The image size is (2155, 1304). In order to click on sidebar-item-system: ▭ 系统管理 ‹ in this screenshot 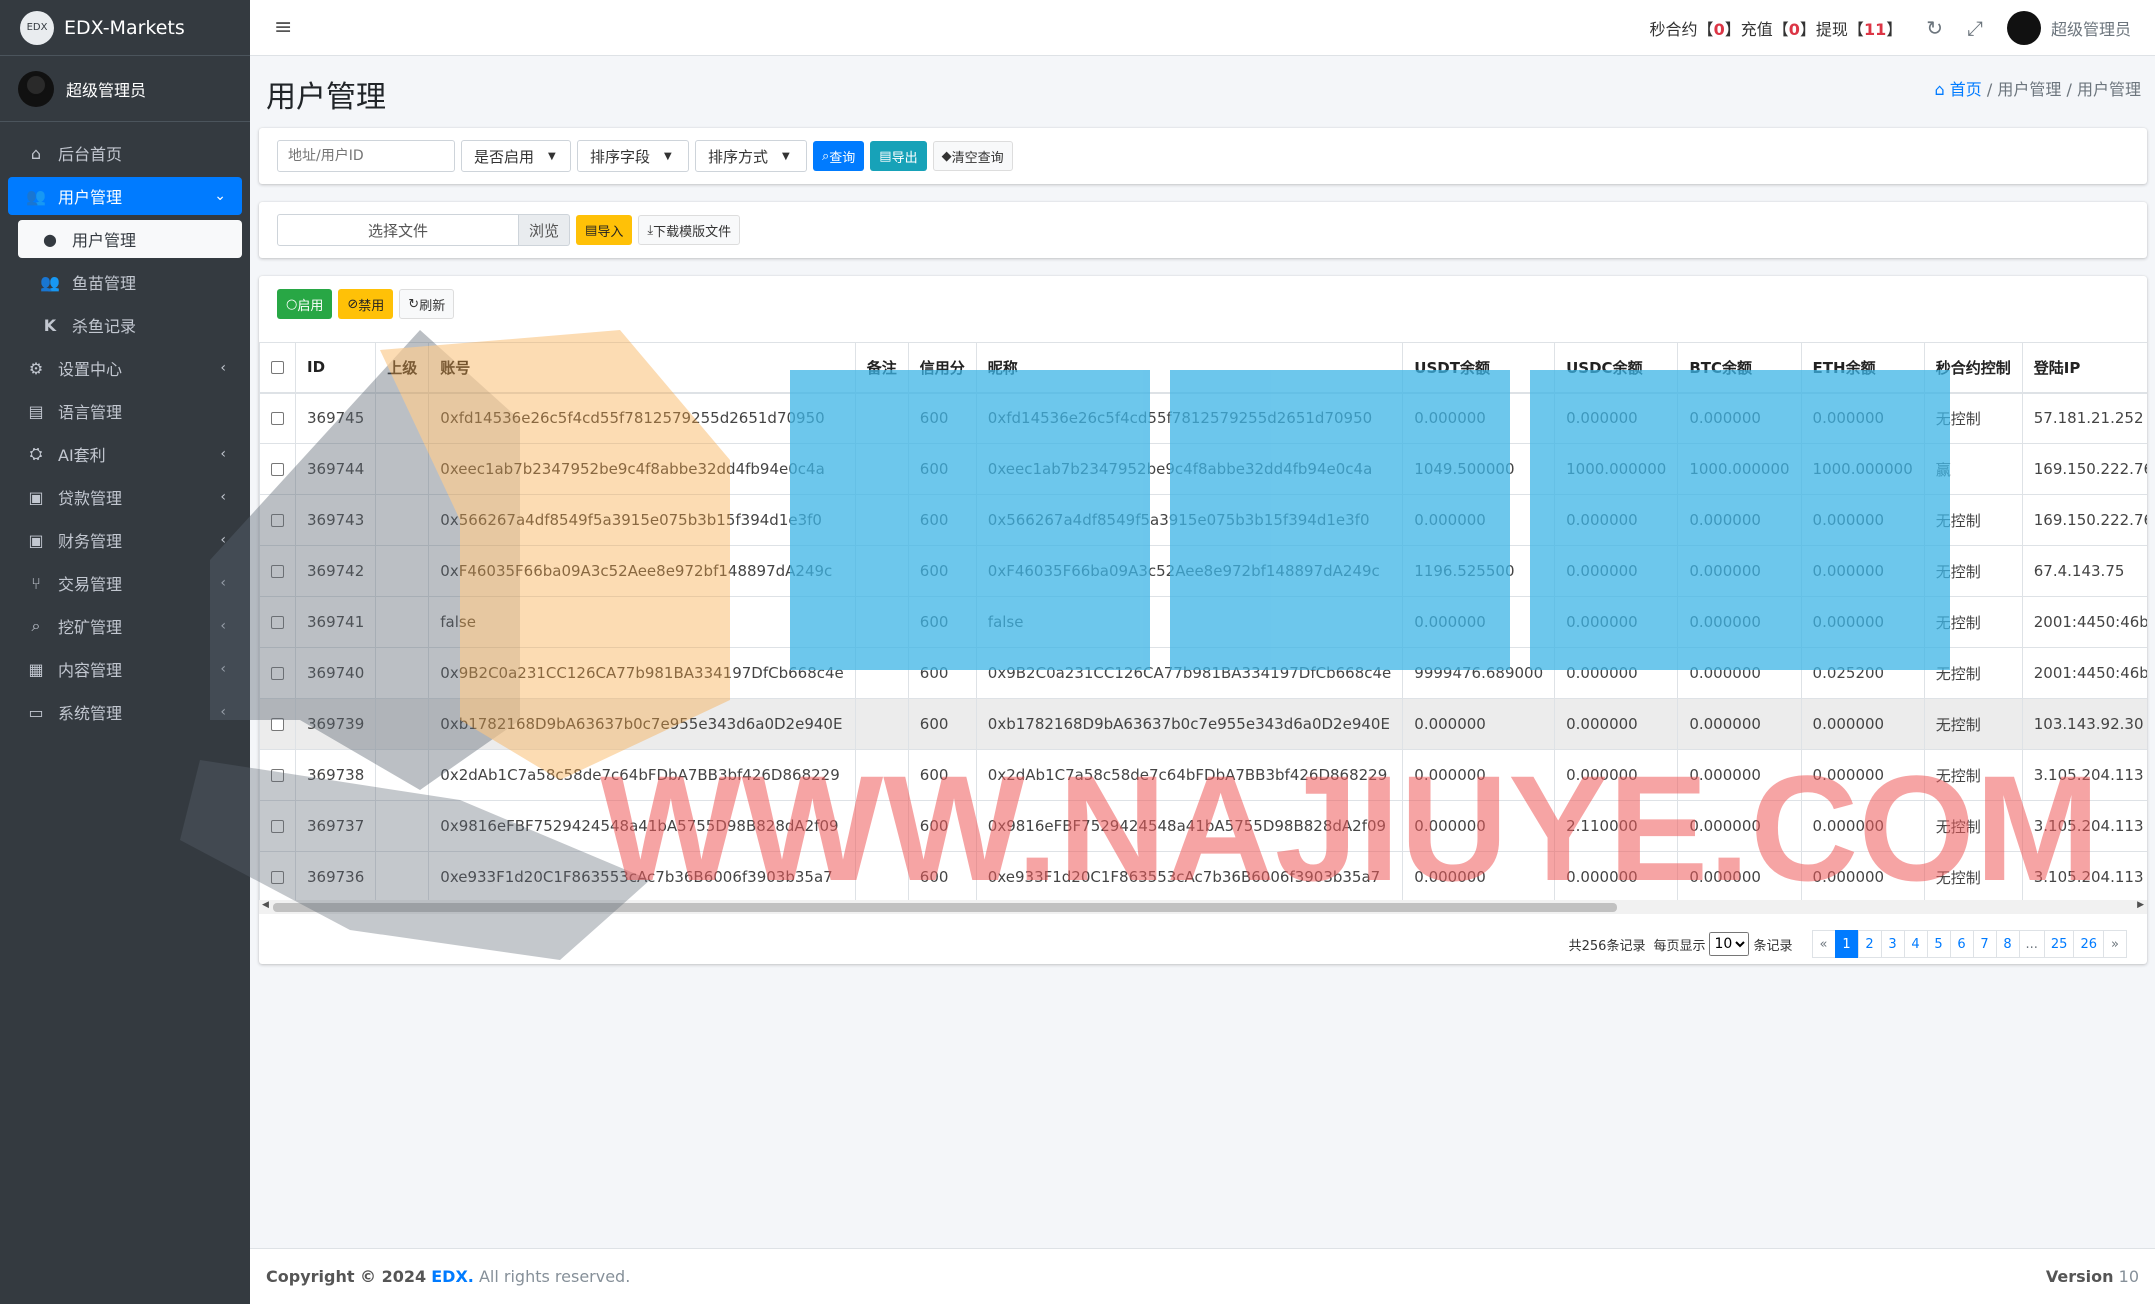, I will do `click(125, 712)`.